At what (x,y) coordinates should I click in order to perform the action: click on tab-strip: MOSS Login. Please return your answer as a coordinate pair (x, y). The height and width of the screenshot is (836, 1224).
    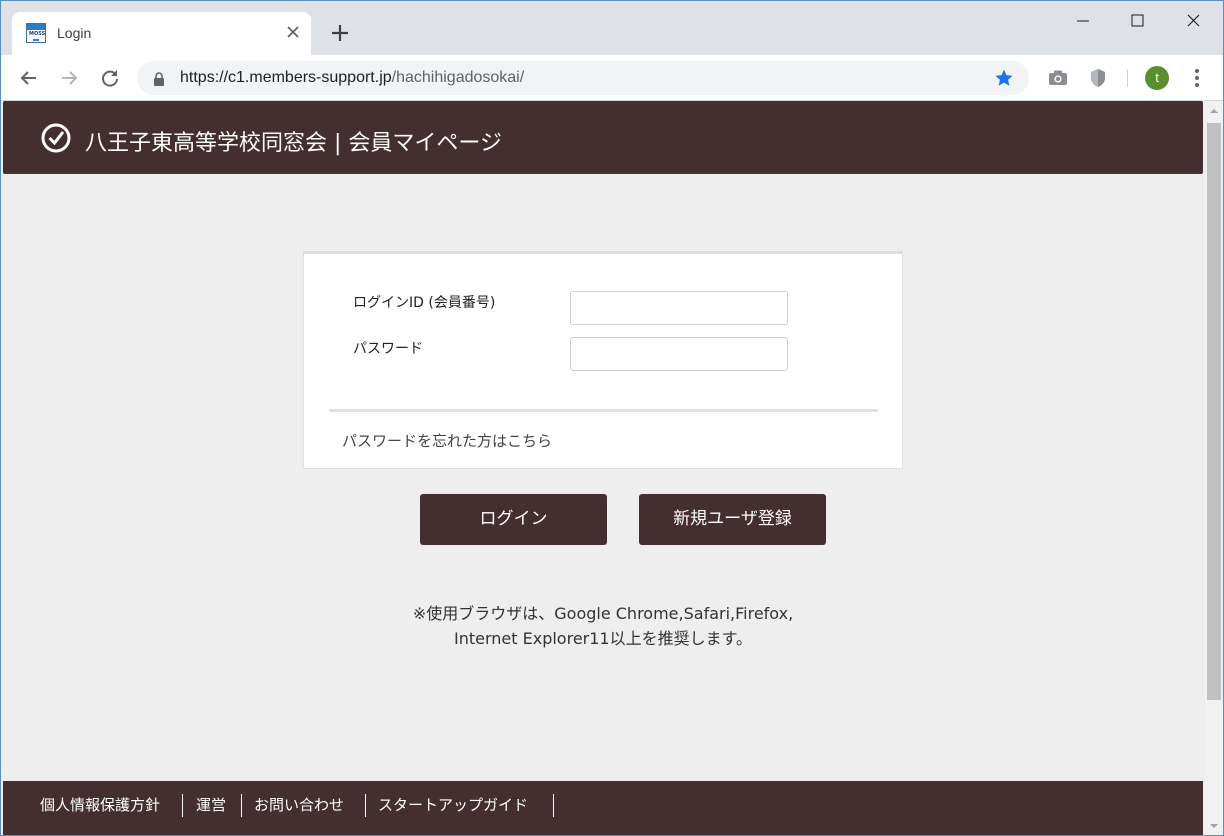
    Looking at the image, I should click on (612, 28).